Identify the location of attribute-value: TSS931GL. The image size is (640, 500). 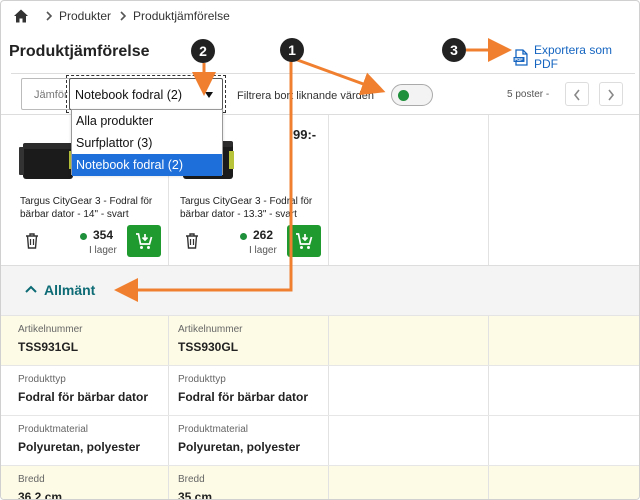
(48, 347).